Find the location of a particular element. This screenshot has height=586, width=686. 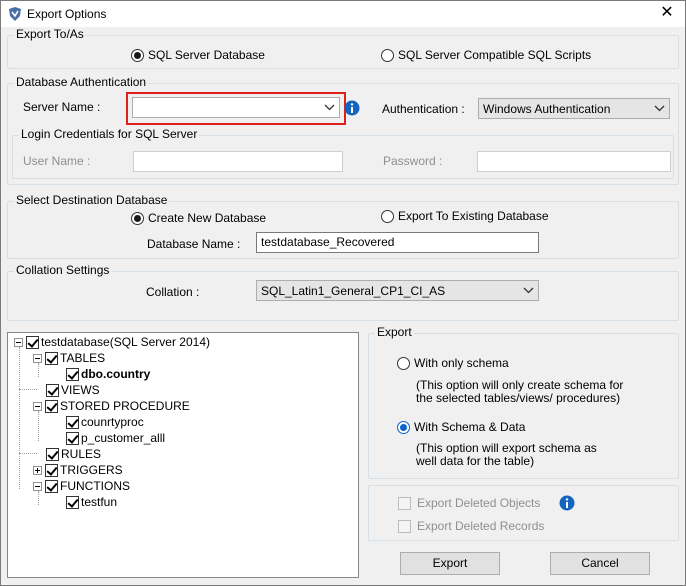

tree-node-rules: RULES is located at coordinates (73, 454).